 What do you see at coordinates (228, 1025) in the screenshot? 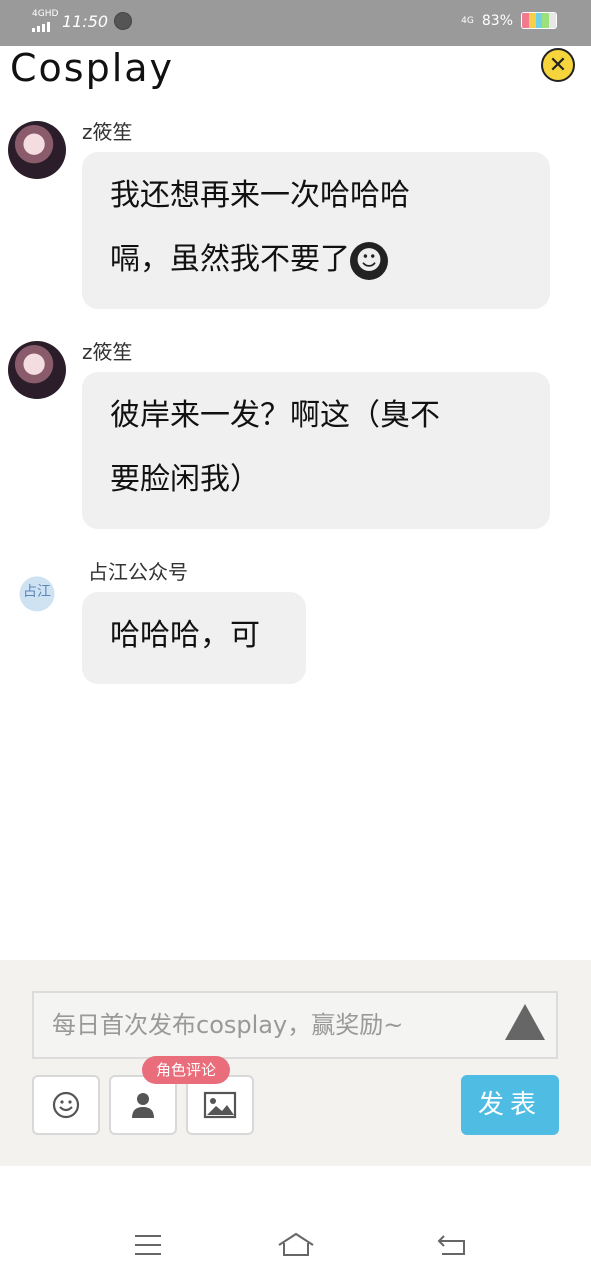
I see `comment-placeholder: 每日首次发布cosplay，赢奖励~` at bounding box center [228, 1025].